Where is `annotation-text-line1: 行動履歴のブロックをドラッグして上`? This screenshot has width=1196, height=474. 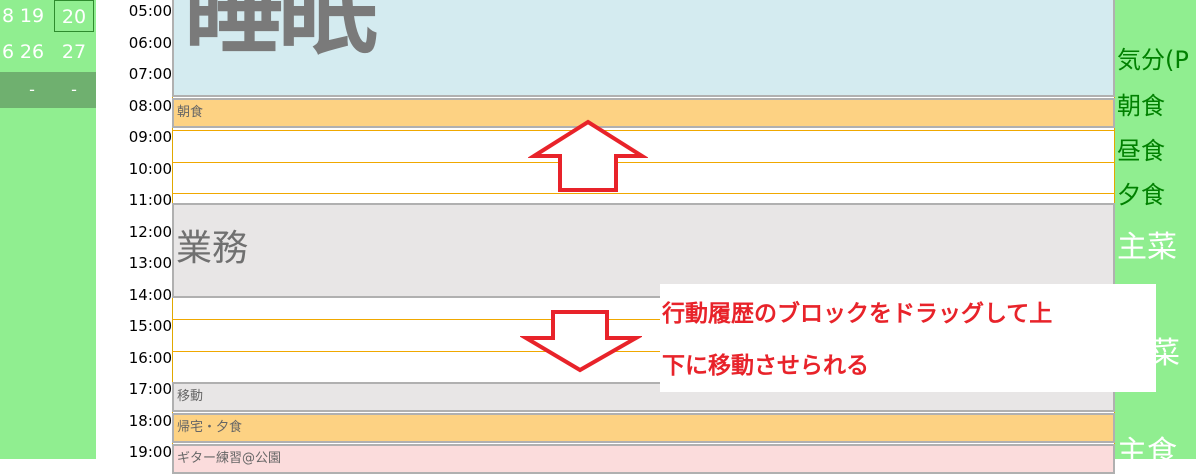 annotation-text-line1: 行動履歴のブロックをドラッグして上 is located at coordinates (857, 314).